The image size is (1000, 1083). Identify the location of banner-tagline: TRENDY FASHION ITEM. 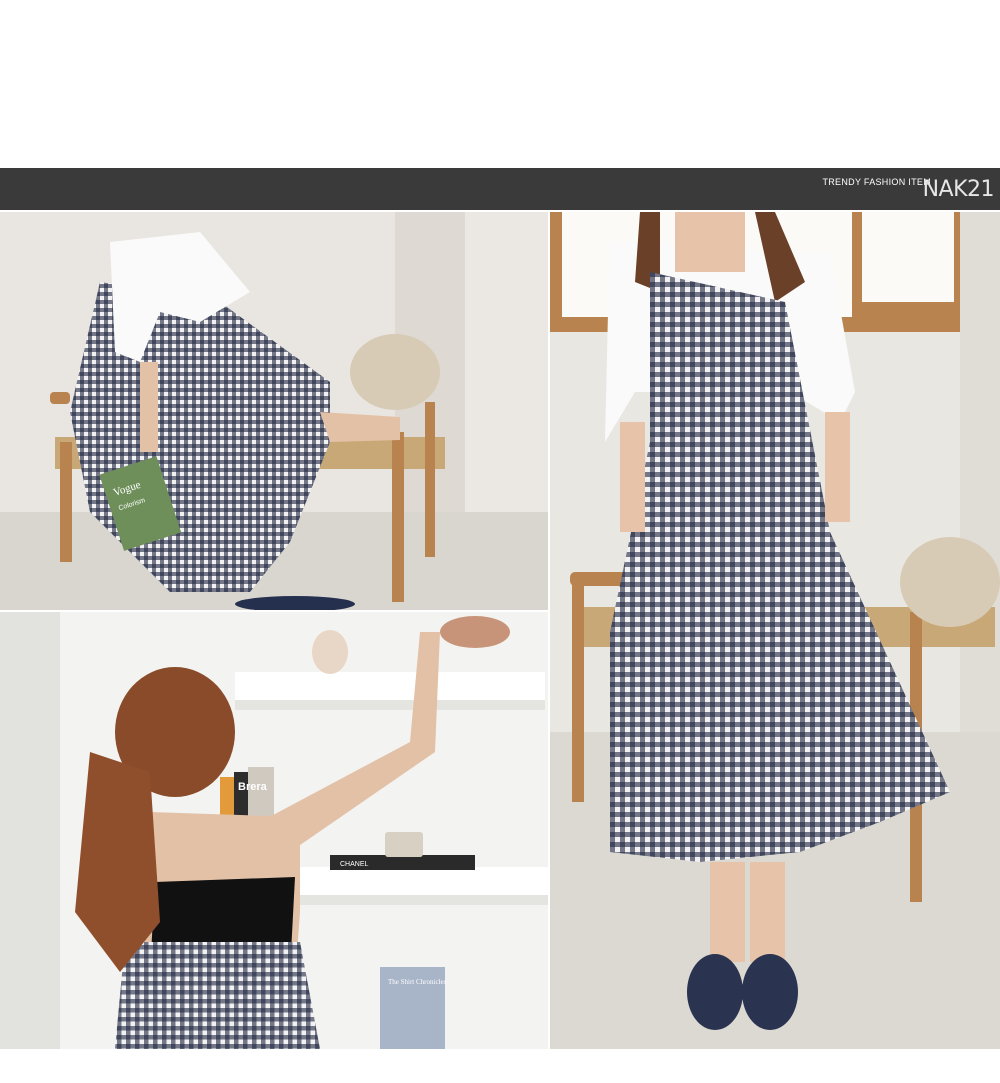
(876, 182).